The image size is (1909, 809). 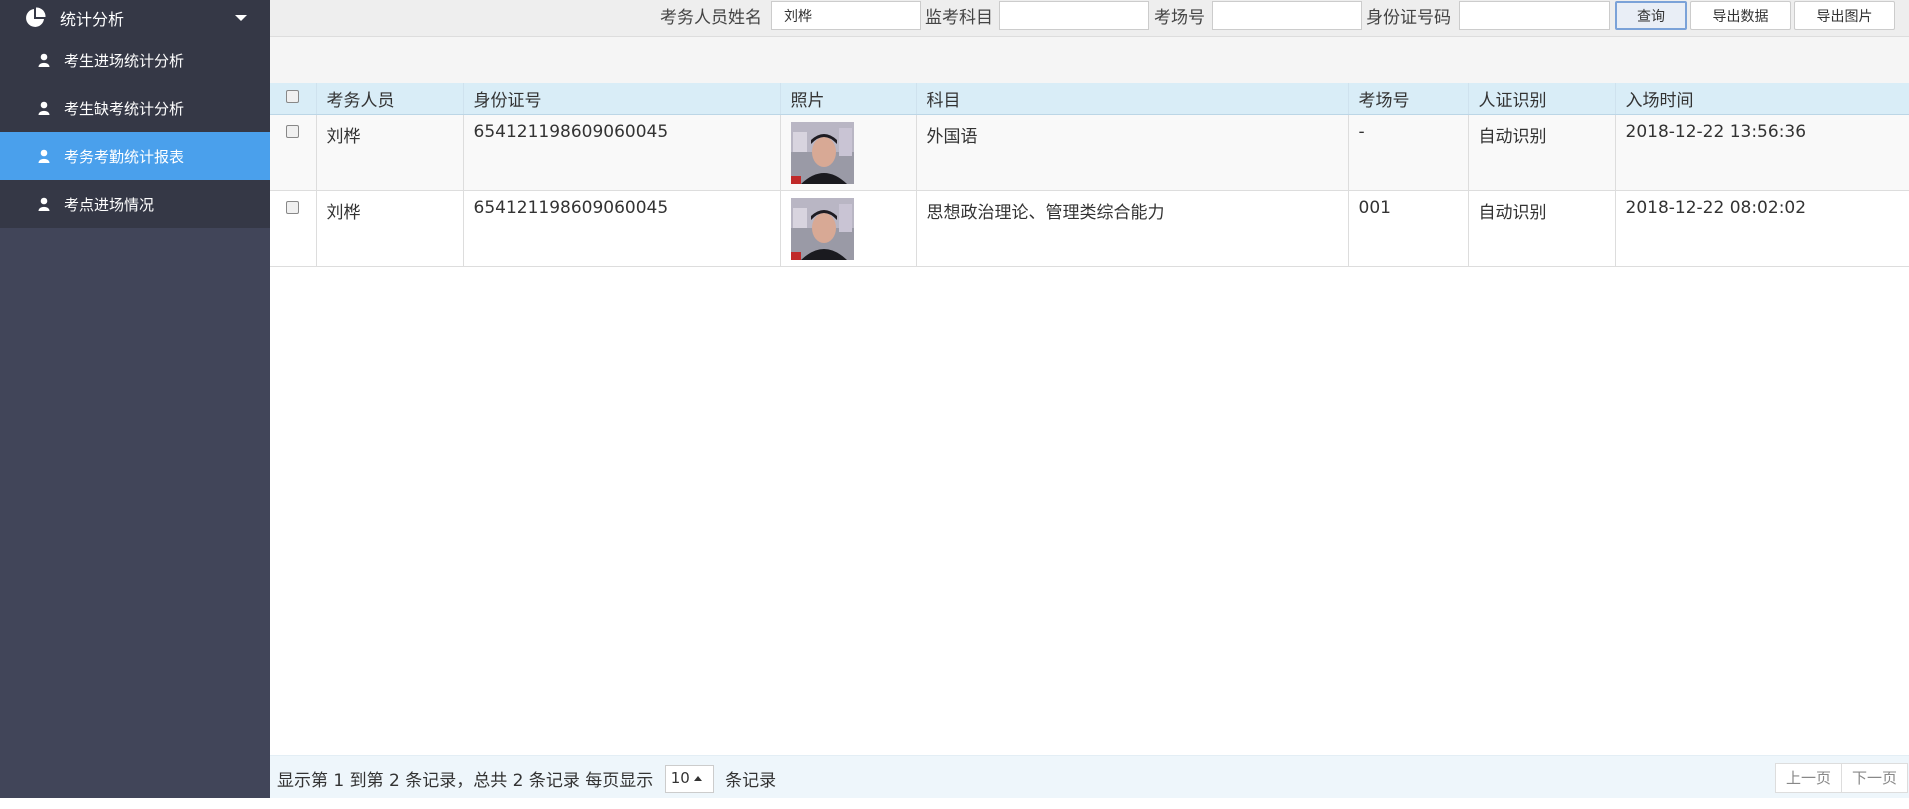 What do you see at coordinates (959, 18) in the screenshot?
I see `subject-label: 监考科目` at bounding box center [959, 18].